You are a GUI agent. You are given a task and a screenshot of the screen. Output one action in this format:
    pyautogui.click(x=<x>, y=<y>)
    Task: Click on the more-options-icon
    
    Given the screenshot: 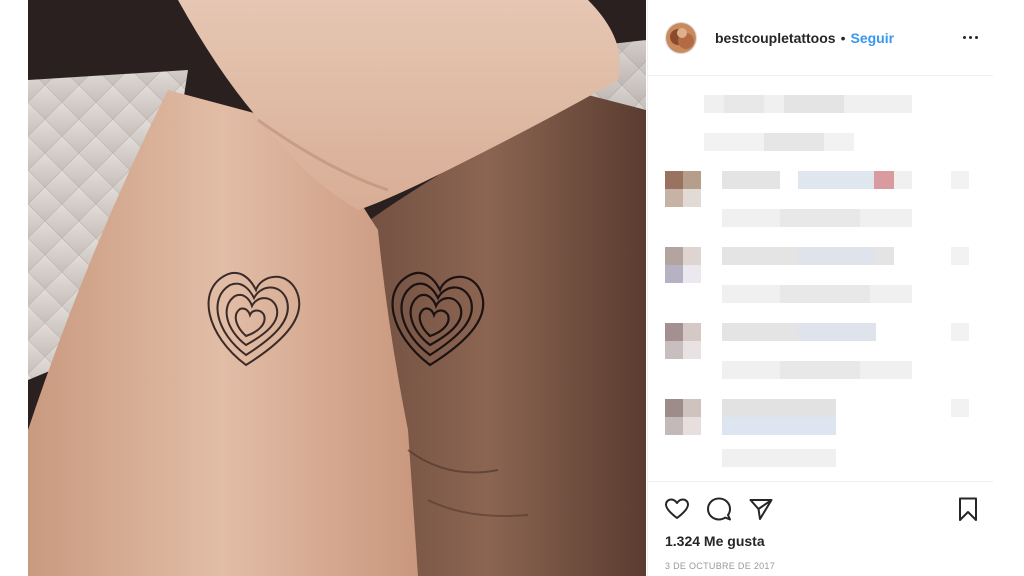 What is the action you would take?
    pyautogui.click(x=970, y=37)
    